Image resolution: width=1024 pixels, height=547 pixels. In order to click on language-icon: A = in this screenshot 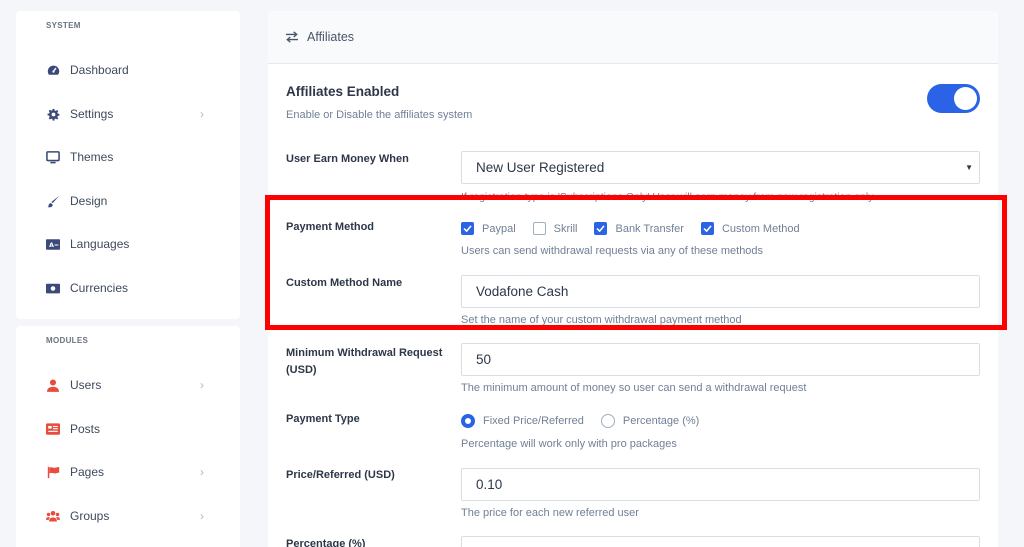, I will do `click(53, 244)`.